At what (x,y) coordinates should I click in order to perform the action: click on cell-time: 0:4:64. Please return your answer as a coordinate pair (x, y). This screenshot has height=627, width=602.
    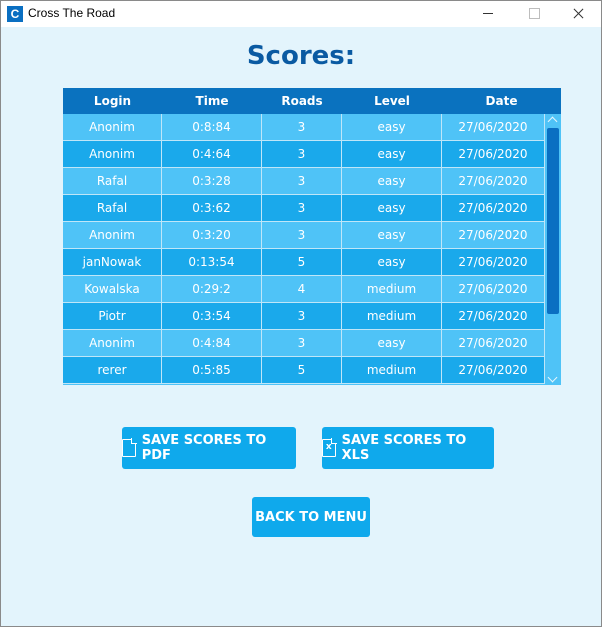
    Looking at the image, I should click on (212, 154).